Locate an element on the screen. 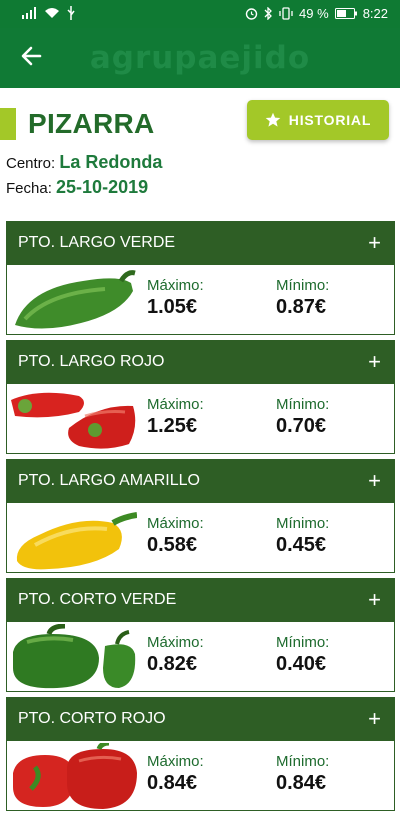 This screenshot has height=816, width=400. max-price-col: Máximo: 0.58€ is located at coordinates (175, 536).